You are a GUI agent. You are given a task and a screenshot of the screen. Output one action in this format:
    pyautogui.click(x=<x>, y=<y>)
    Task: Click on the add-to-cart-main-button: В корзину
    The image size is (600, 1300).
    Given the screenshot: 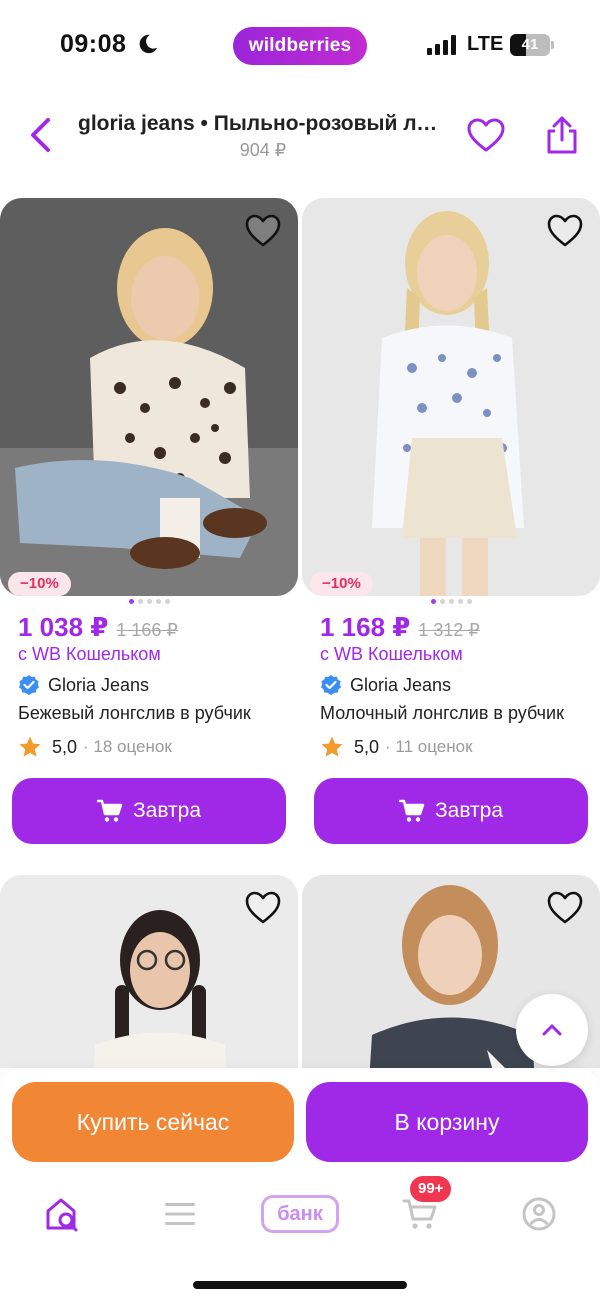 What is the action you would take?
    pyautogui.click(x=447, y=1122)
    